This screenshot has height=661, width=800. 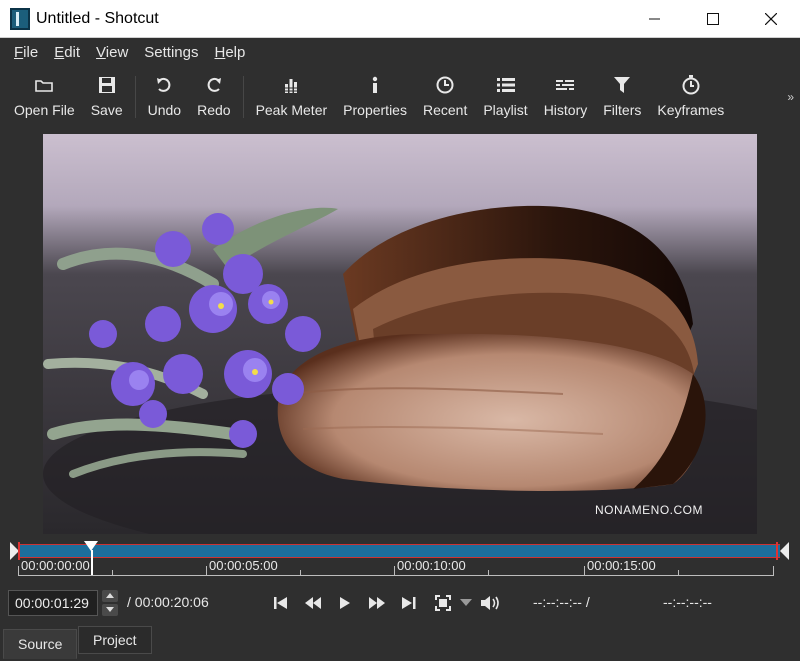 What do you see at coordinates (777, 551) in the screenshot?
I see `scrubber-end-line` at bounding box center [777, 551].